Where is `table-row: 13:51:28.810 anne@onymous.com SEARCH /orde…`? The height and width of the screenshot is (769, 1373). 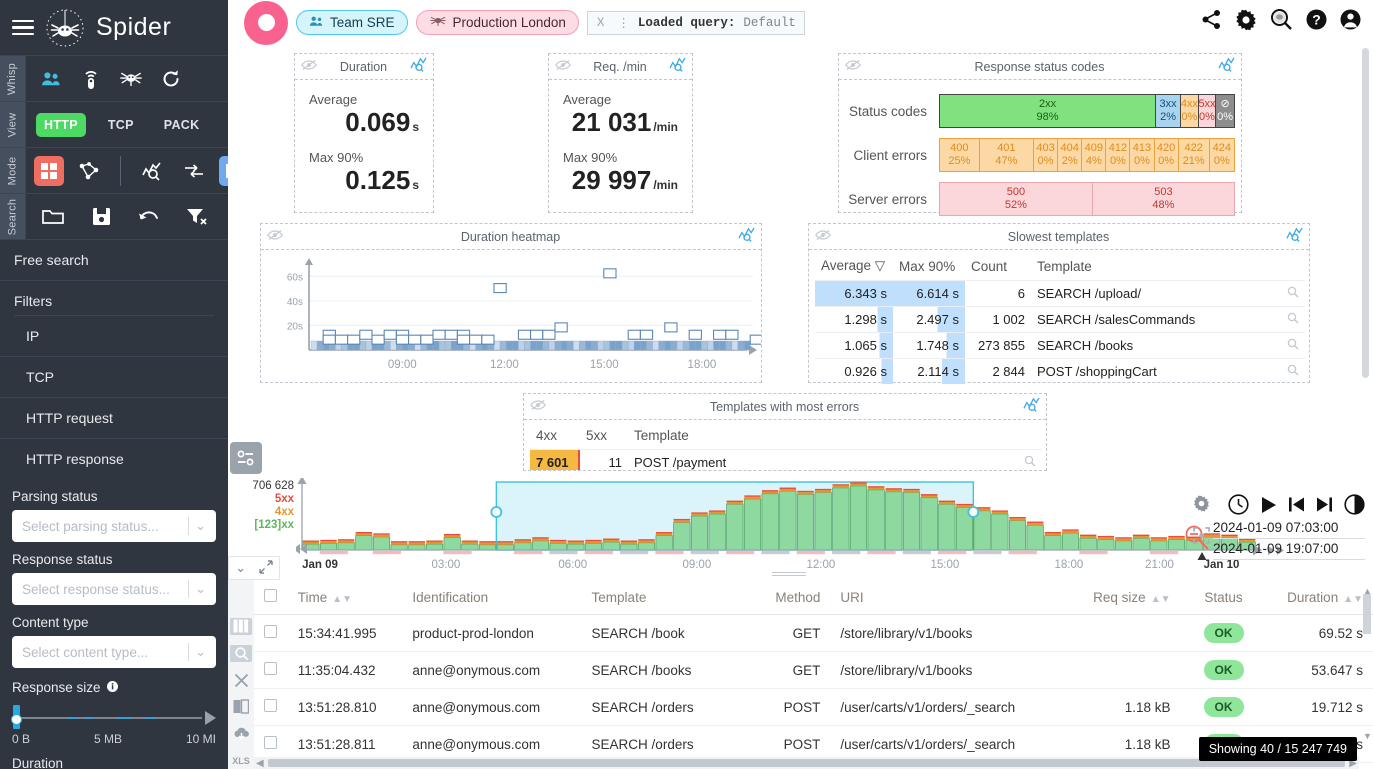 table-row: 13:51:28.810 anne@onymous.com SEARCH /orde… is located at coordinates (813, 707).